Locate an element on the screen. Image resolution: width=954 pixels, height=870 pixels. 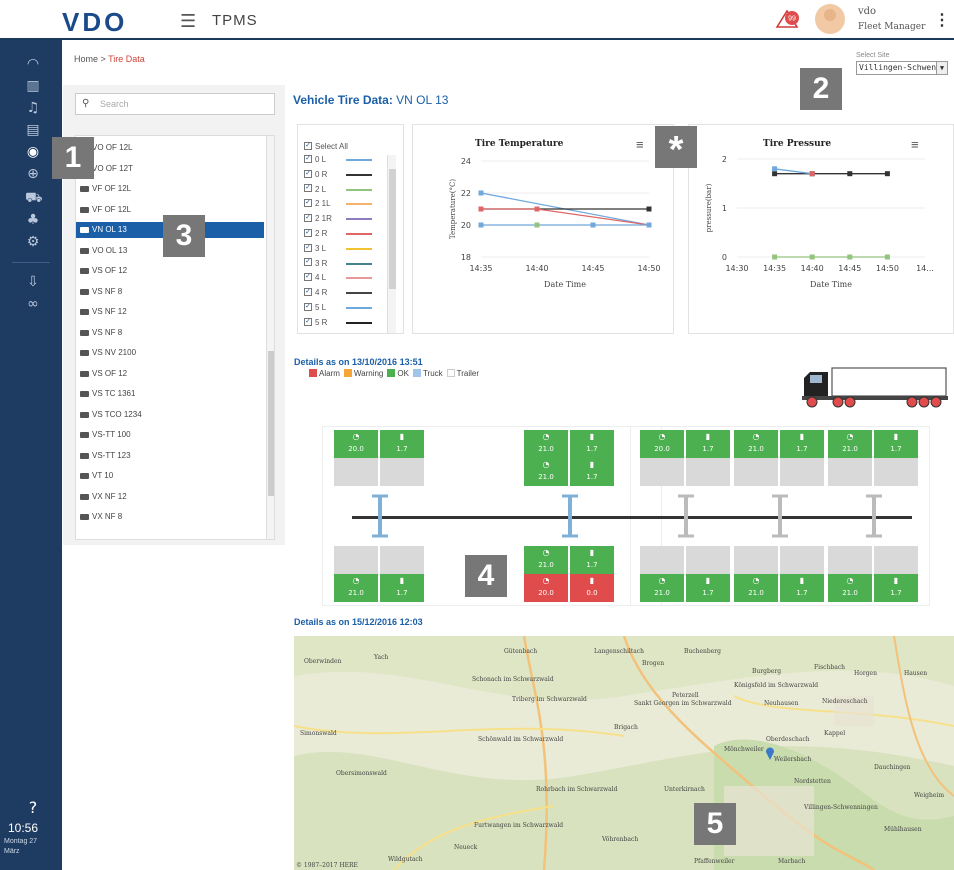
vehicle-list-item: VO OF 12L is located at coordinates (170, 148).